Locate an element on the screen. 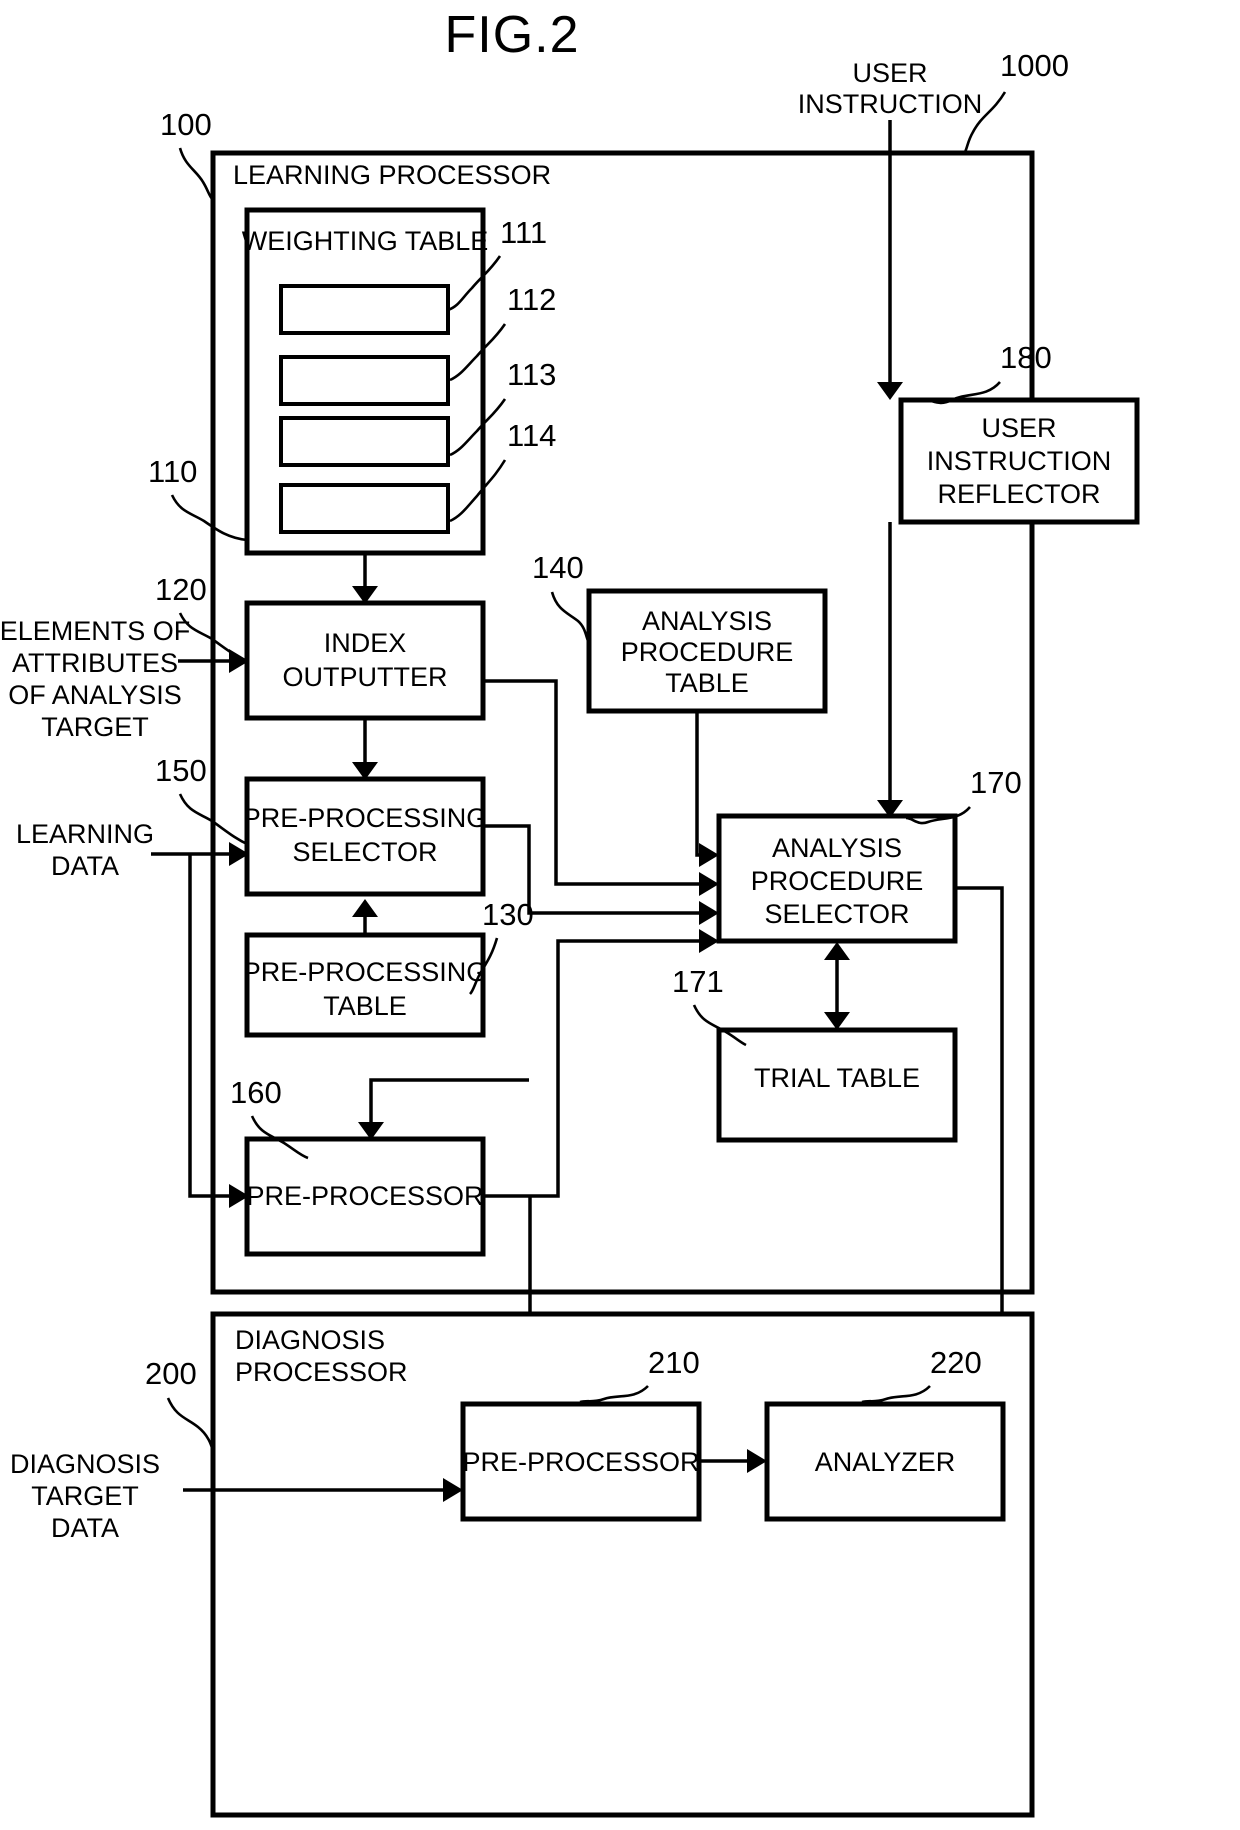  learning-data-line2: DATA is located at coordinates (85, 866).